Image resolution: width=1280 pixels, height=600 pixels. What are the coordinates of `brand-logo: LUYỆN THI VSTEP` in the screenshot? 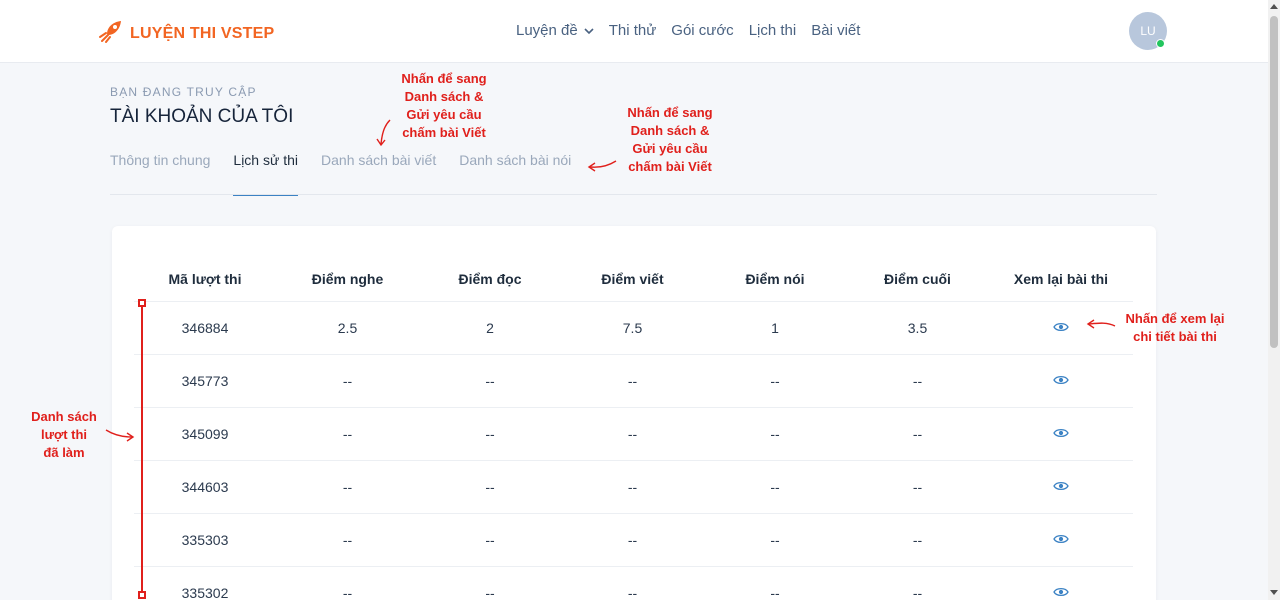 It's located at (186, 33).